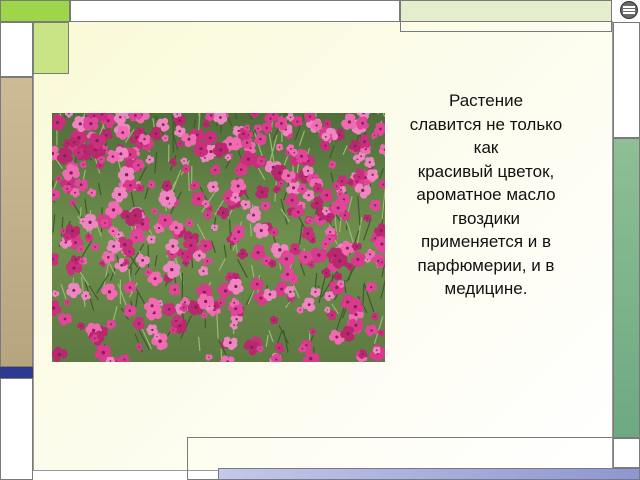 The image size is (640, 480). What do you see at coordinates (16, 222) in the screenshot?
I see `decor-block-tan-left` at bounding box center [16, 222].